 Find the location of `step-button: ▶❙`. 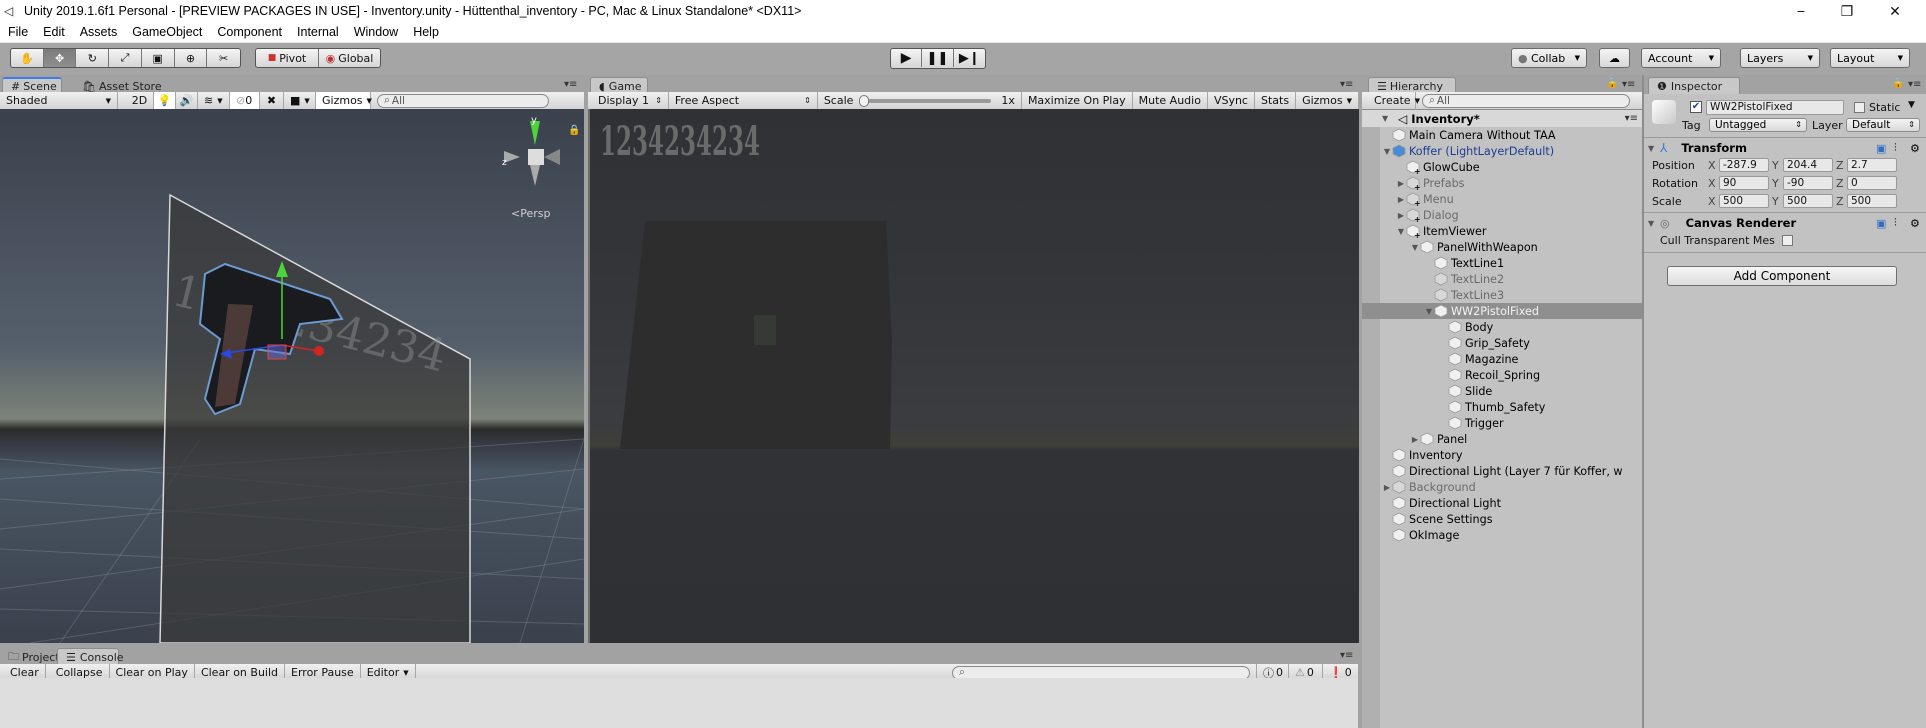

step-button: ▶❙ is located at coordinates (969, 58).